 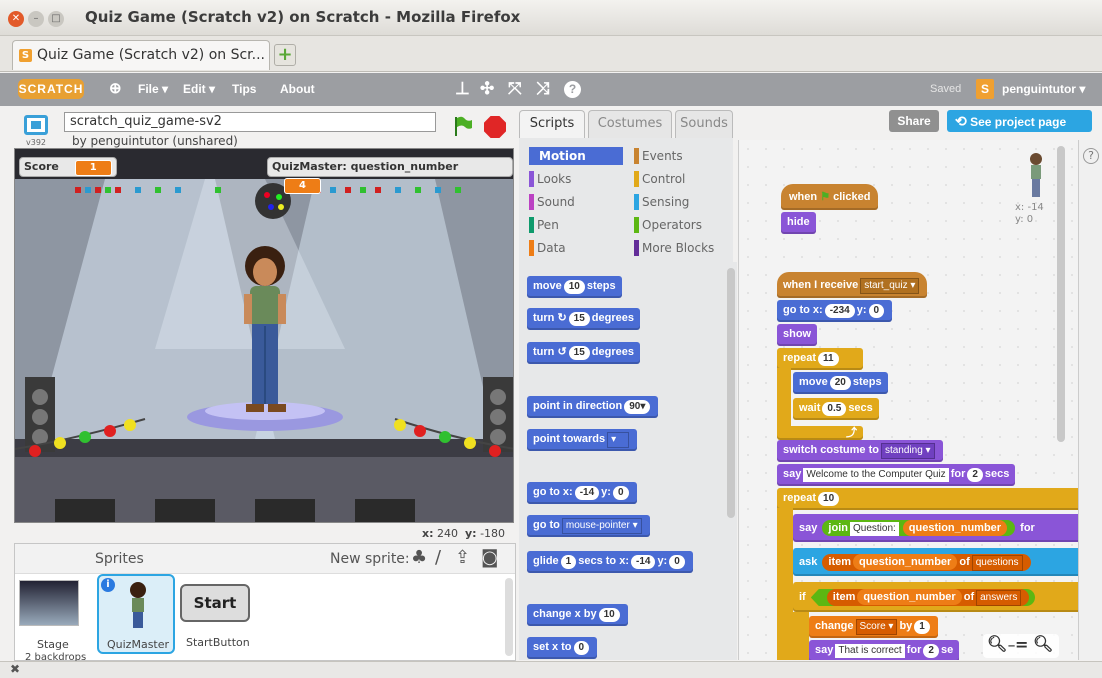 What do you see at coordinates (1046, 647) in the screenshot?
I see `zoom-in-button: 🔍︎+` at bounding box center [1046, 647].